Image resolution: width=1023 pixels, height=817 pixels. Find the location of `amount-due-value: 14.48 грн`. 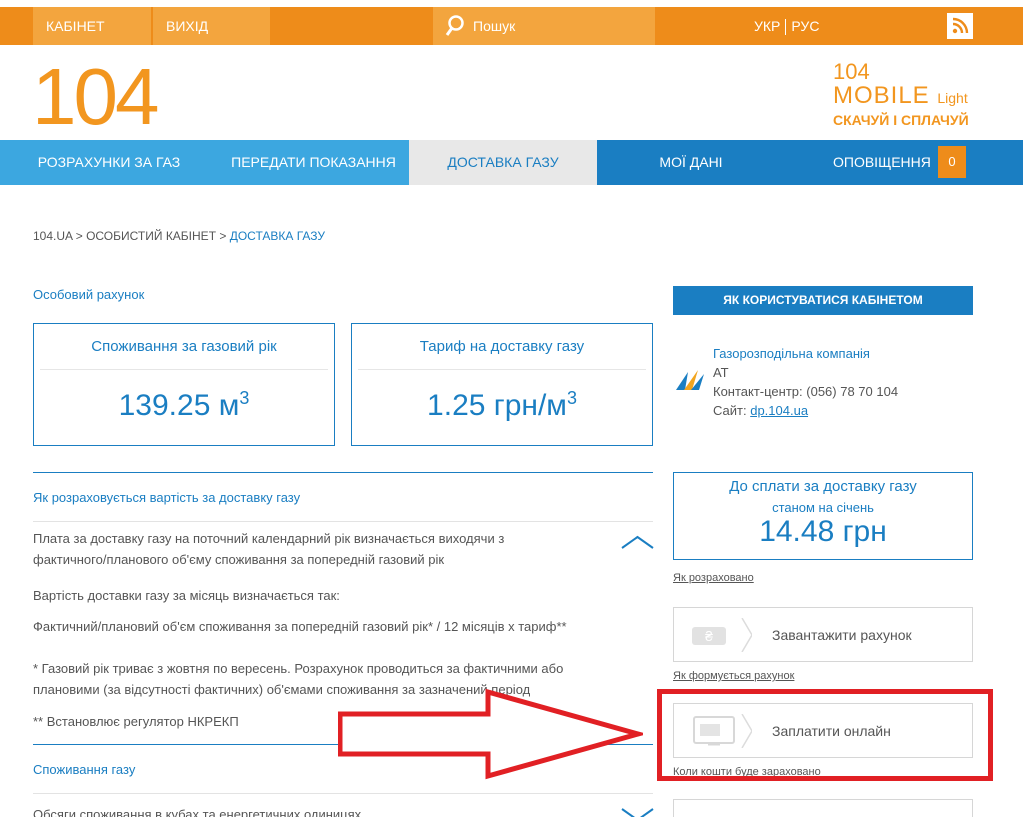

amount-due-value: 14.48 грн is located at coordinates (823, 531).